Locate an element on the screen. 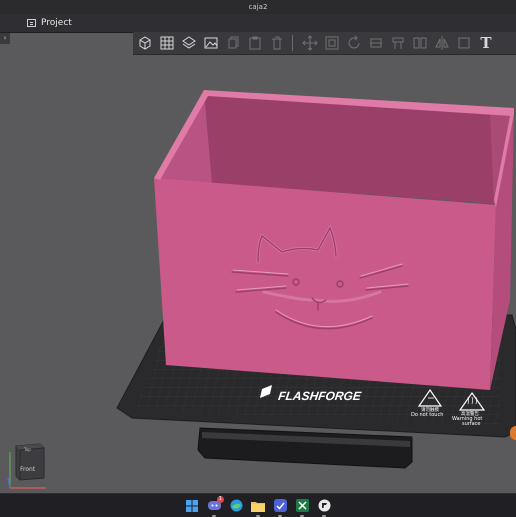  hollow-icon is located at coordinates (464, 43).